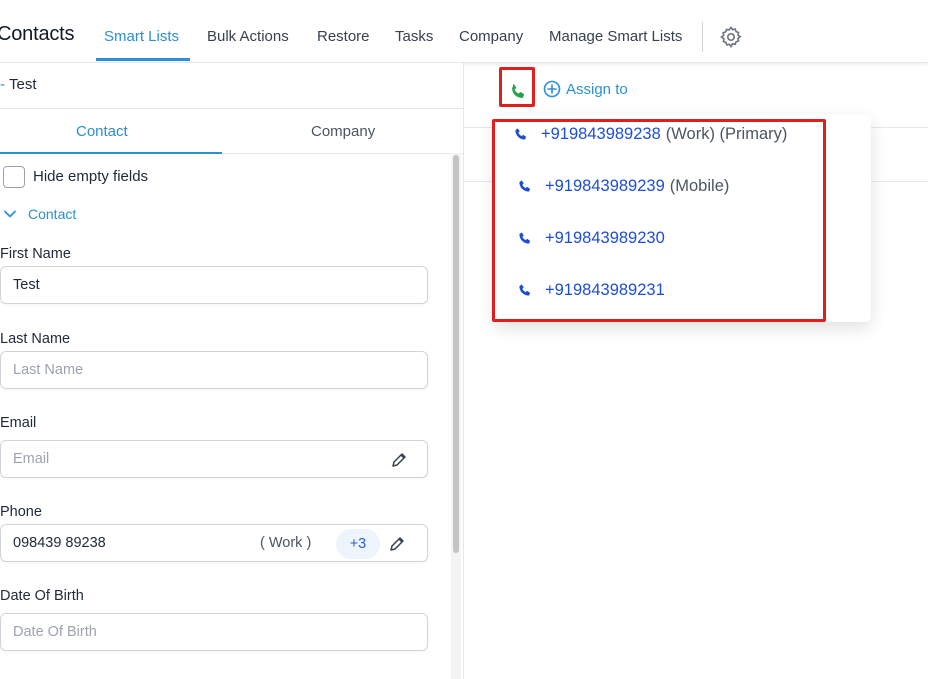  Describe the element at coordinates (91, 176) in the screenshot. I see `hide-empty-label: Hide empty fields` at that location.